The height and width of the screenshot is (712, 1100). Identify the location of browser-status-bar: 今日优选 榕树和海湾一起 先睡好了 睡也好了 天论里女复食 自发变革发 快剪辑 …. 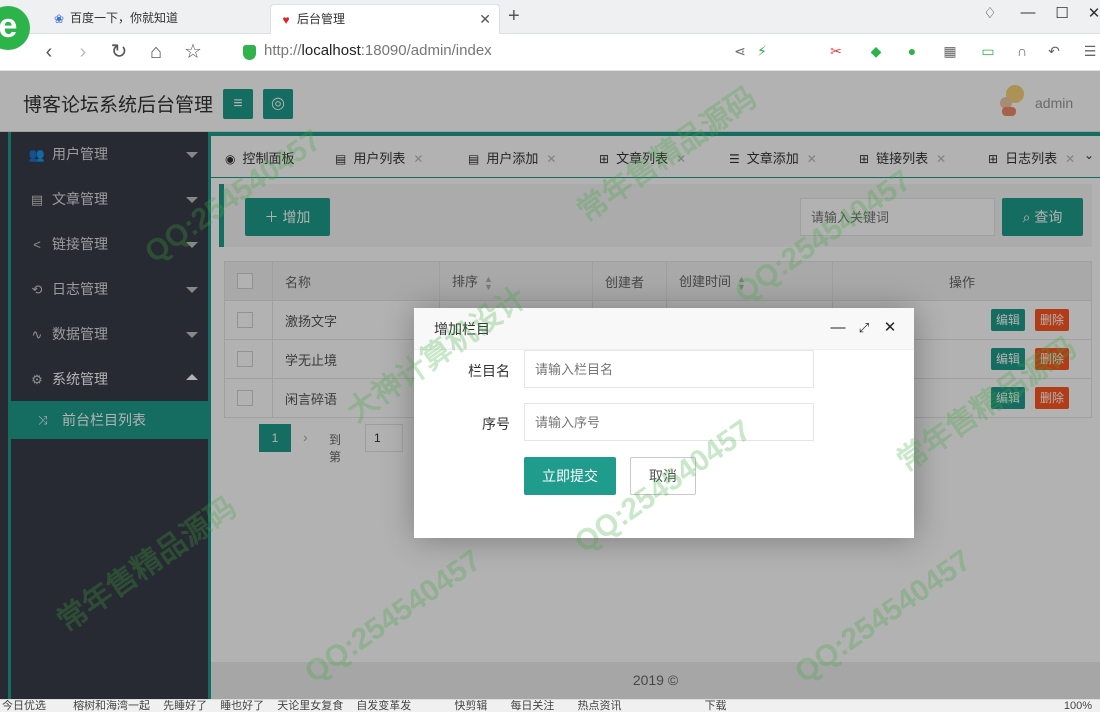
(550, 705).